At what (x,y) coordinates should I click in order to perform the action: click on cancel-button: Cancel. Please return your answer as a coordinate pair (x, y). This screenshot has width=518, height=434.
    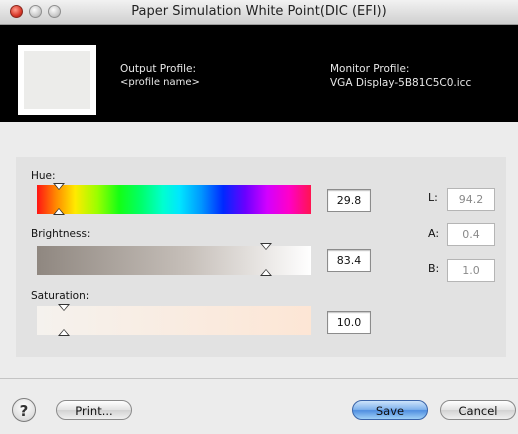
    Looking at the image, I should click on (478, 410).